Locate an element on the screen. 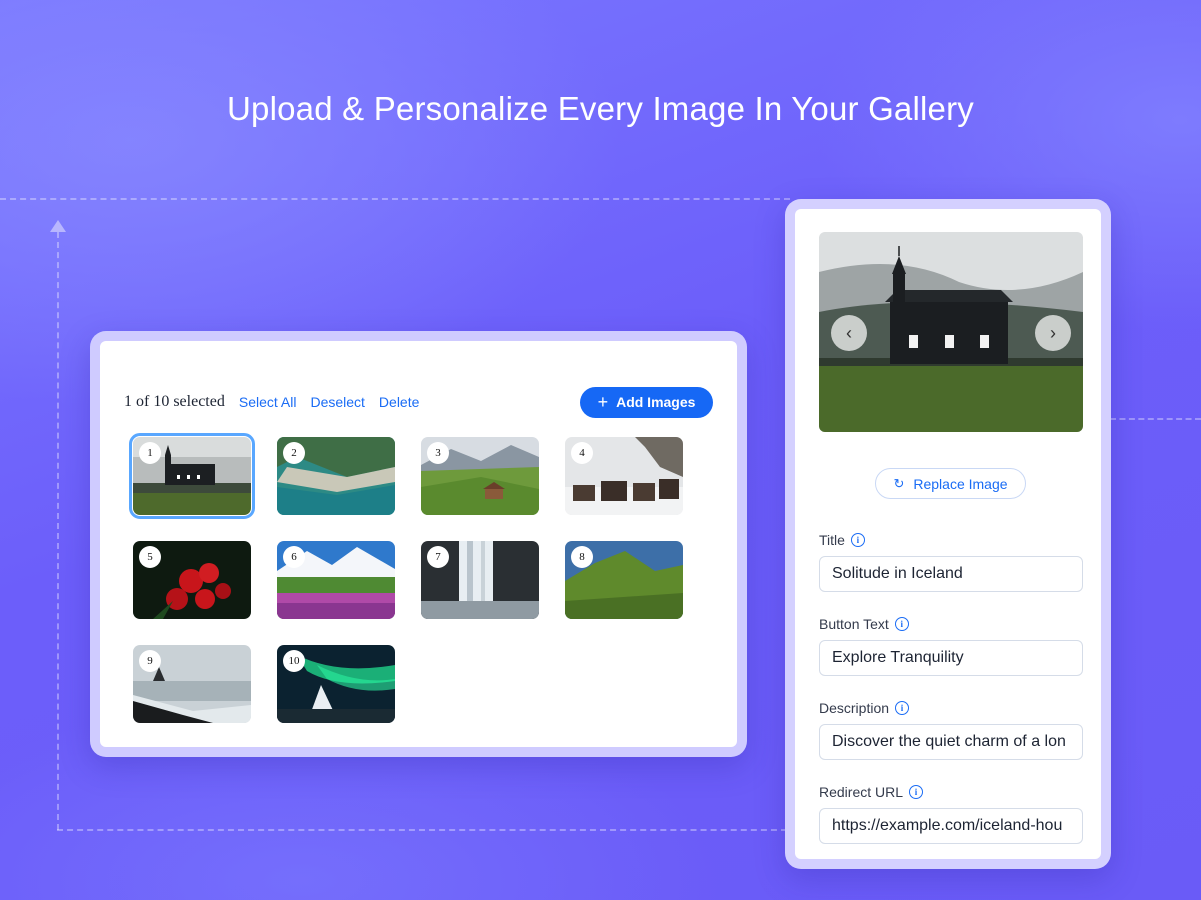 The width and height of the screenshot is (1201, 900). gallery-thumbnail: 2 is located at coordinates (336, 476).